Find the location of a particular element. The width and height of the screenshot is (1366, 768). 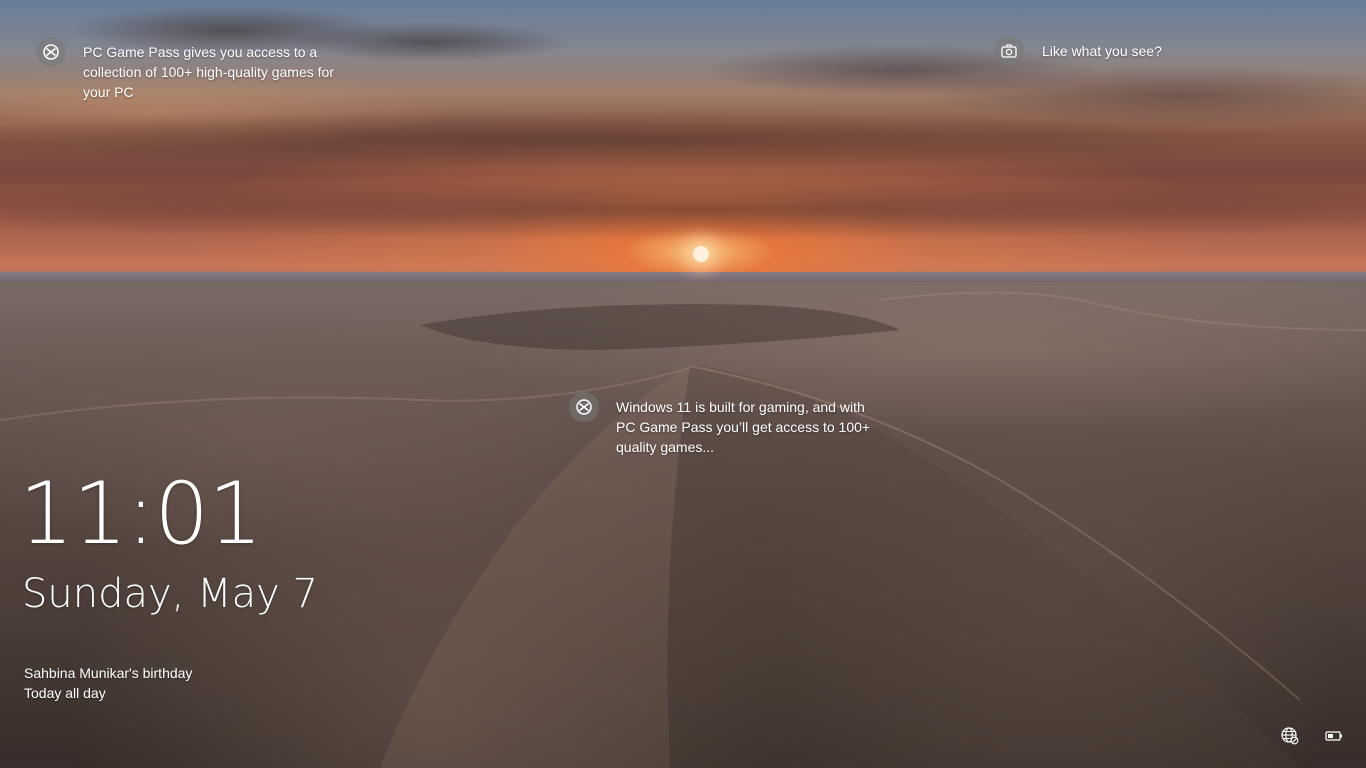

lock-screen-time: 11:01 is located at coordinates (141, 514).